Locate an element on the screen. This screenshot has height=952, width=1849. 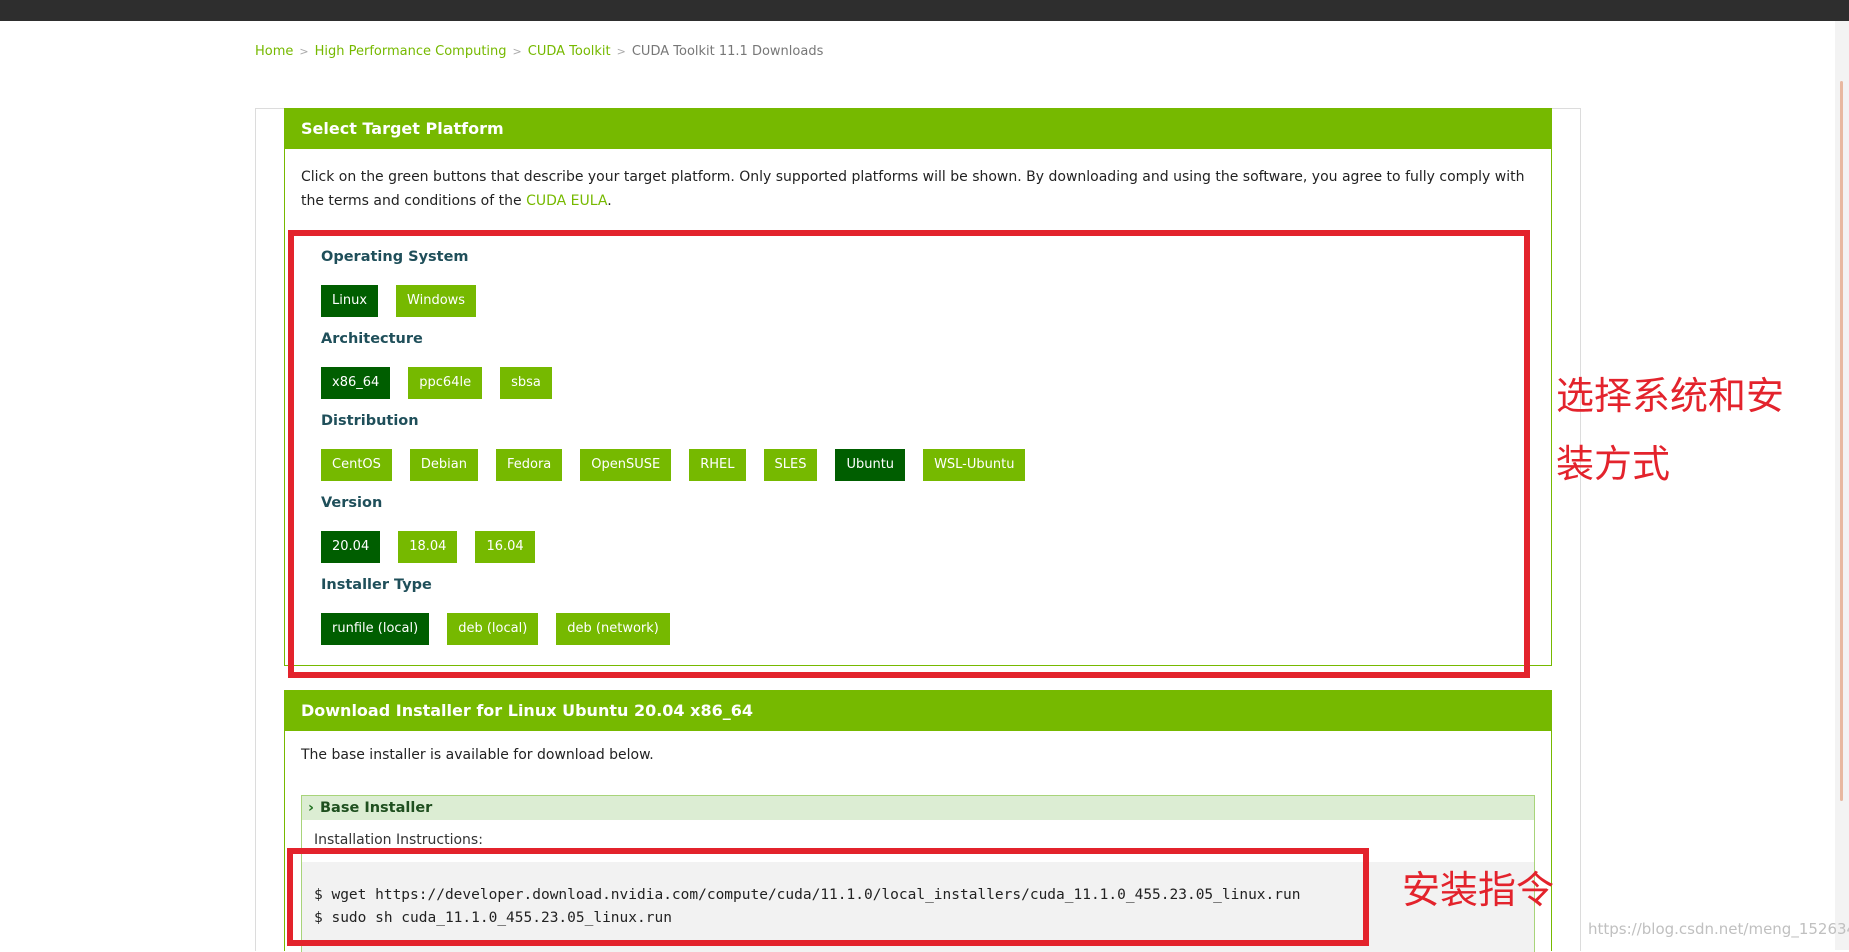
panel-title: Select Target Platform is located at coordinates (918, 129).